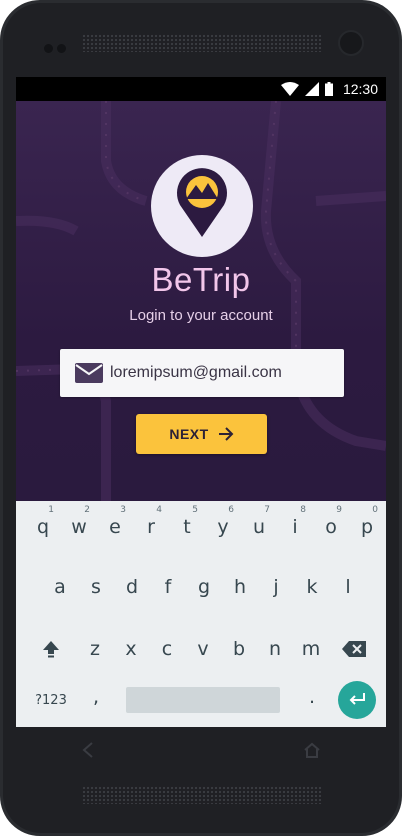 This screenshot has width=402, height=836. Describe the element at coordinates (131, 649) in the screenshot. I see `key-x: x` at that location.